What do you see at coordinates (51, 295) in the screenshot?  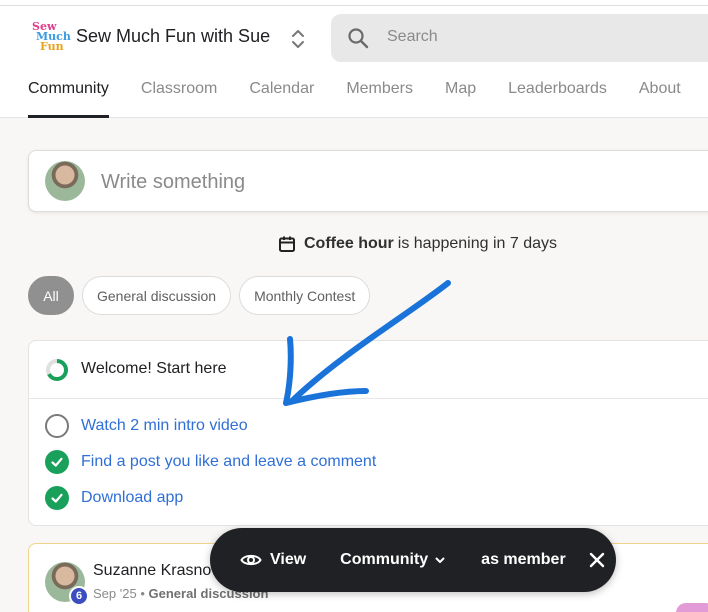 I see `filter-all: All` at bounding box center [51, 295].